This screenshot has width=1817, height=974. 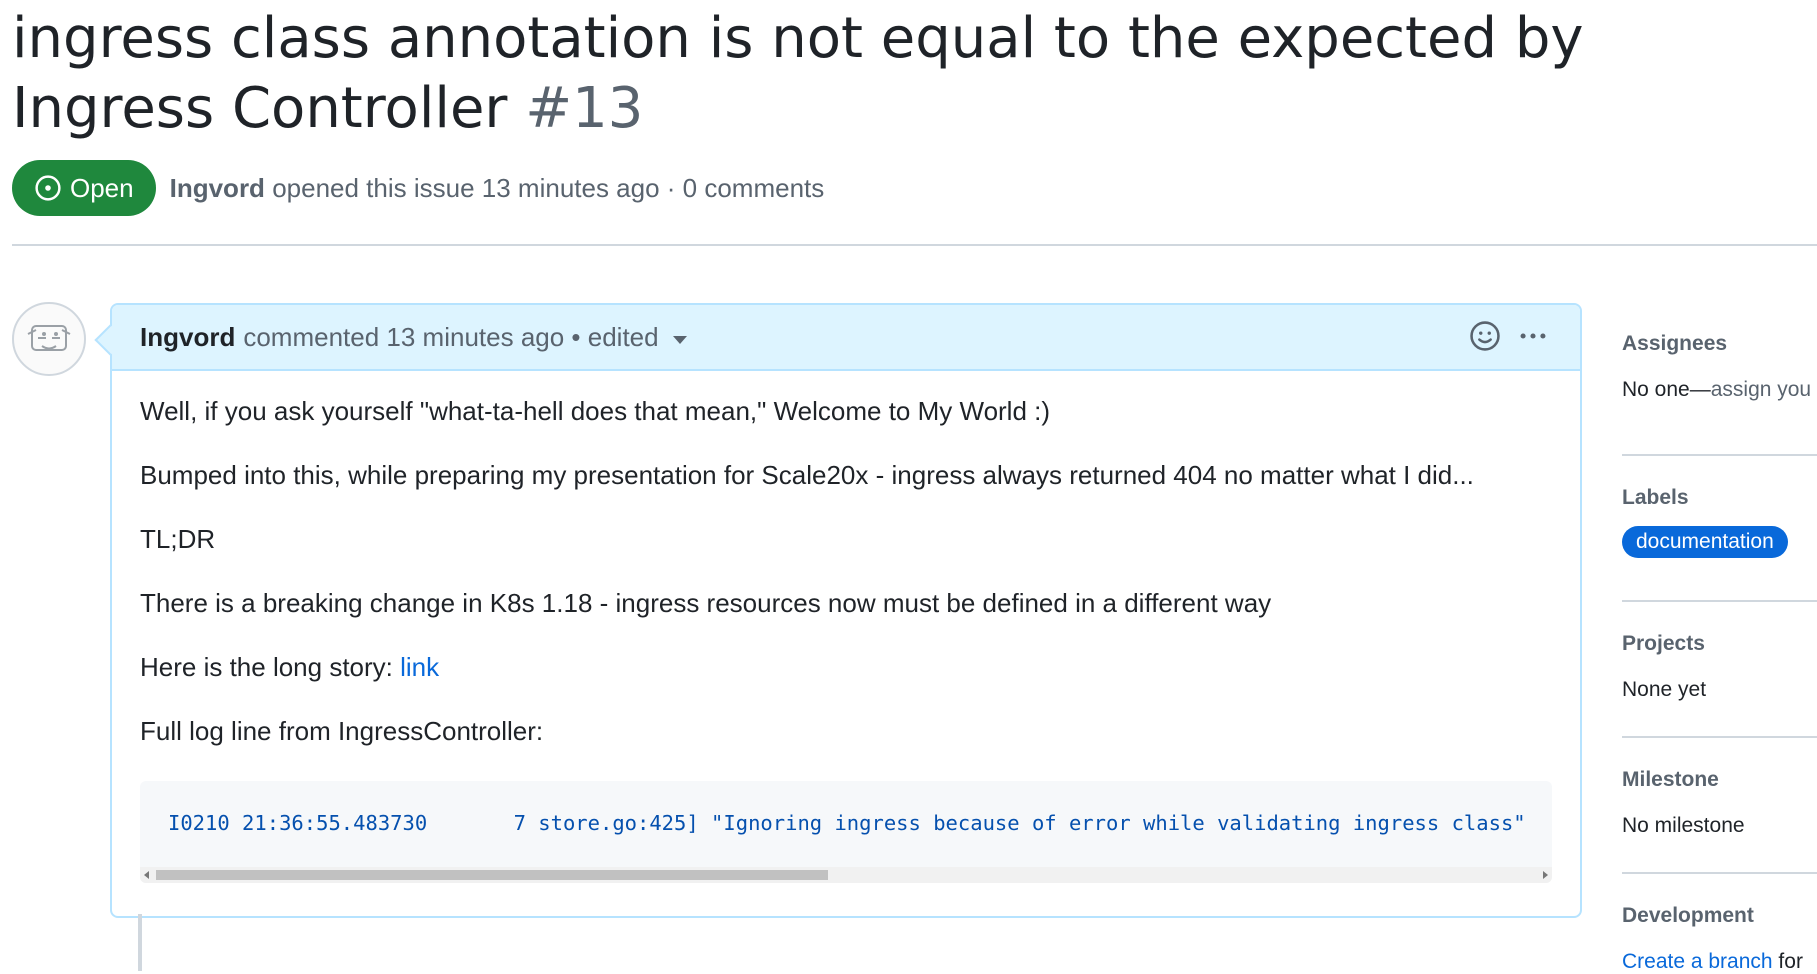 What do you see at coordinates (492, 875) in the screenshot?
I see `scrollbar-thumb` at bounding box center [492, 875].